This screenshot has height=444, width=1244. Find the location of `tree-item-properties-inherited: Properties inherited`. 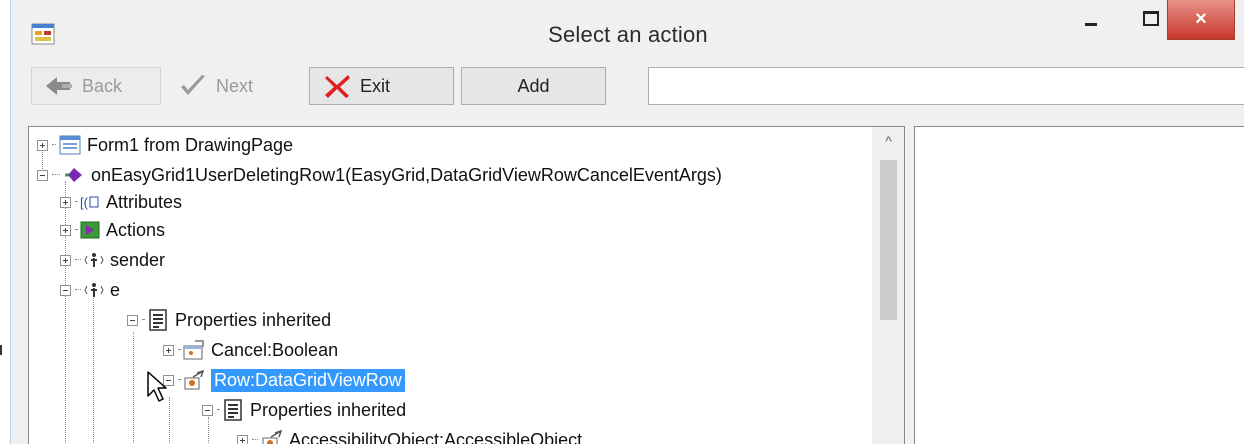

tree-item-properties-inherited: Properties inherited is located at coordinates (229, 320).